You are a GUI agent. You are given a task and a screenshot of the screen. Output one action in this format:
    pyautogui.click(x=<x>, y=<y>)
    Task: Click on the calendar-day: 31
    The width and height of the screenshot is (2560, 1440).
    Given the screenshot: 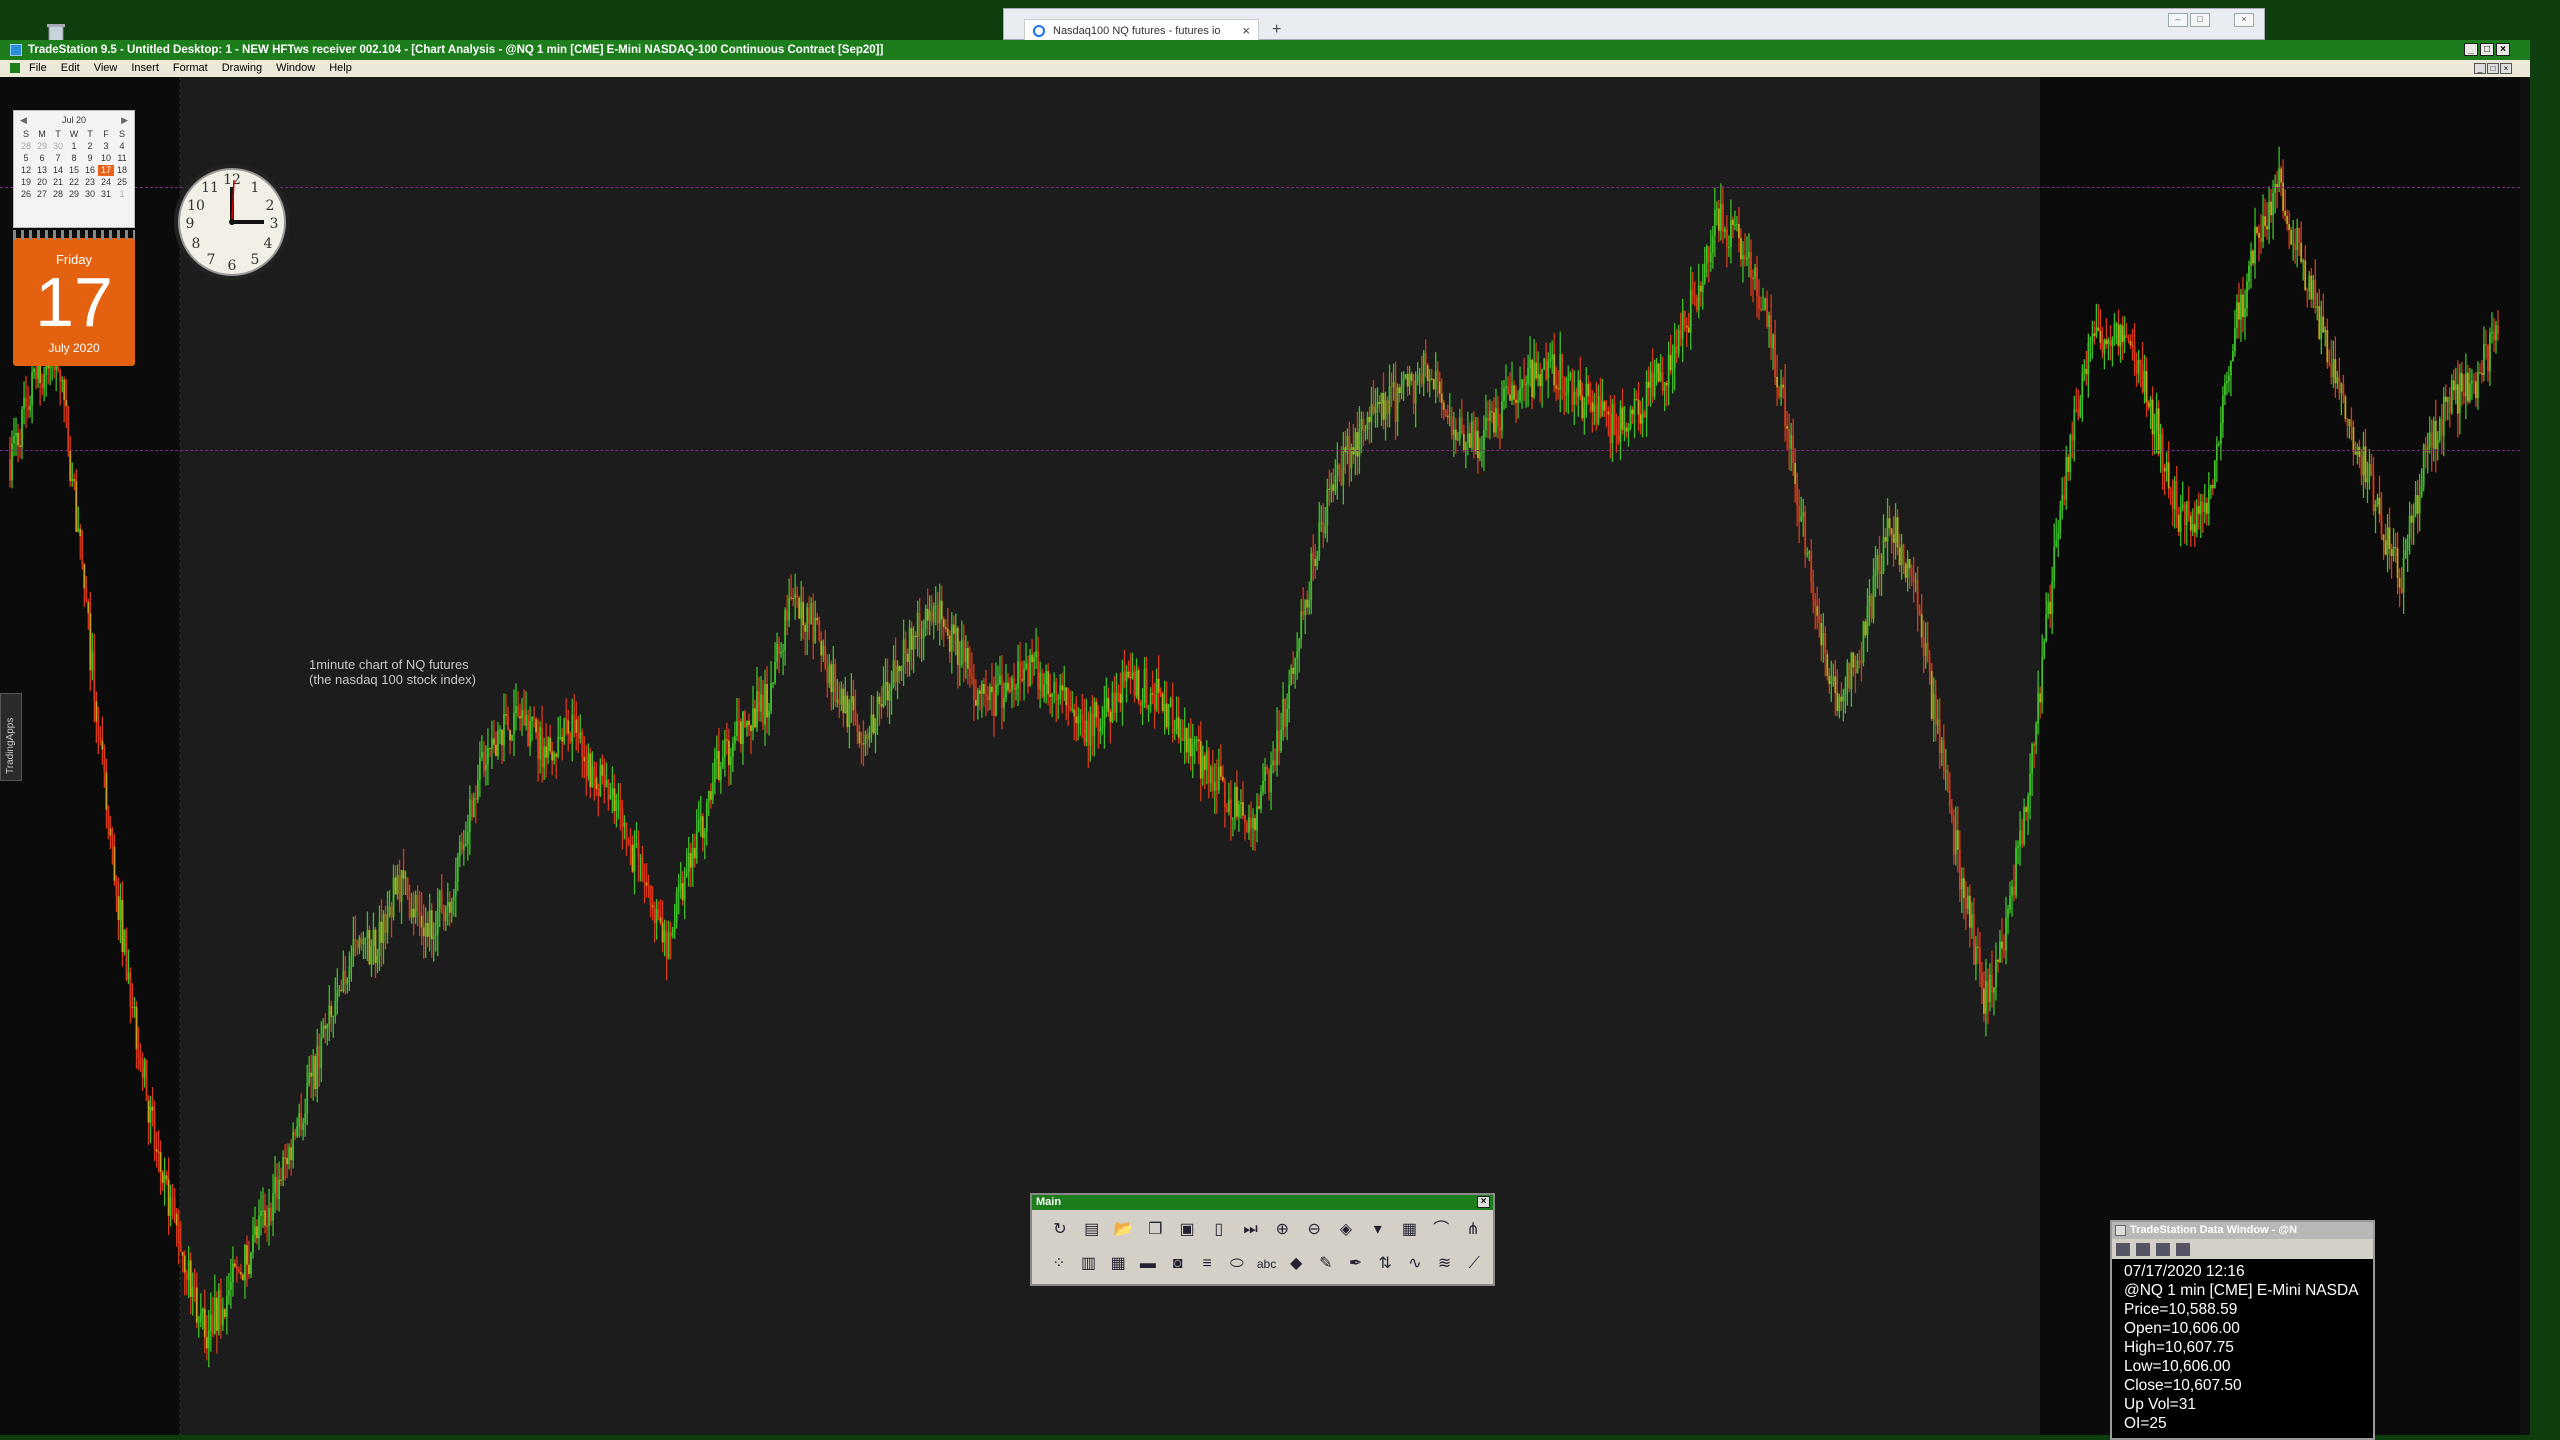 What is the action you would take?
    pyautogui.click(x=106, y=194)
    